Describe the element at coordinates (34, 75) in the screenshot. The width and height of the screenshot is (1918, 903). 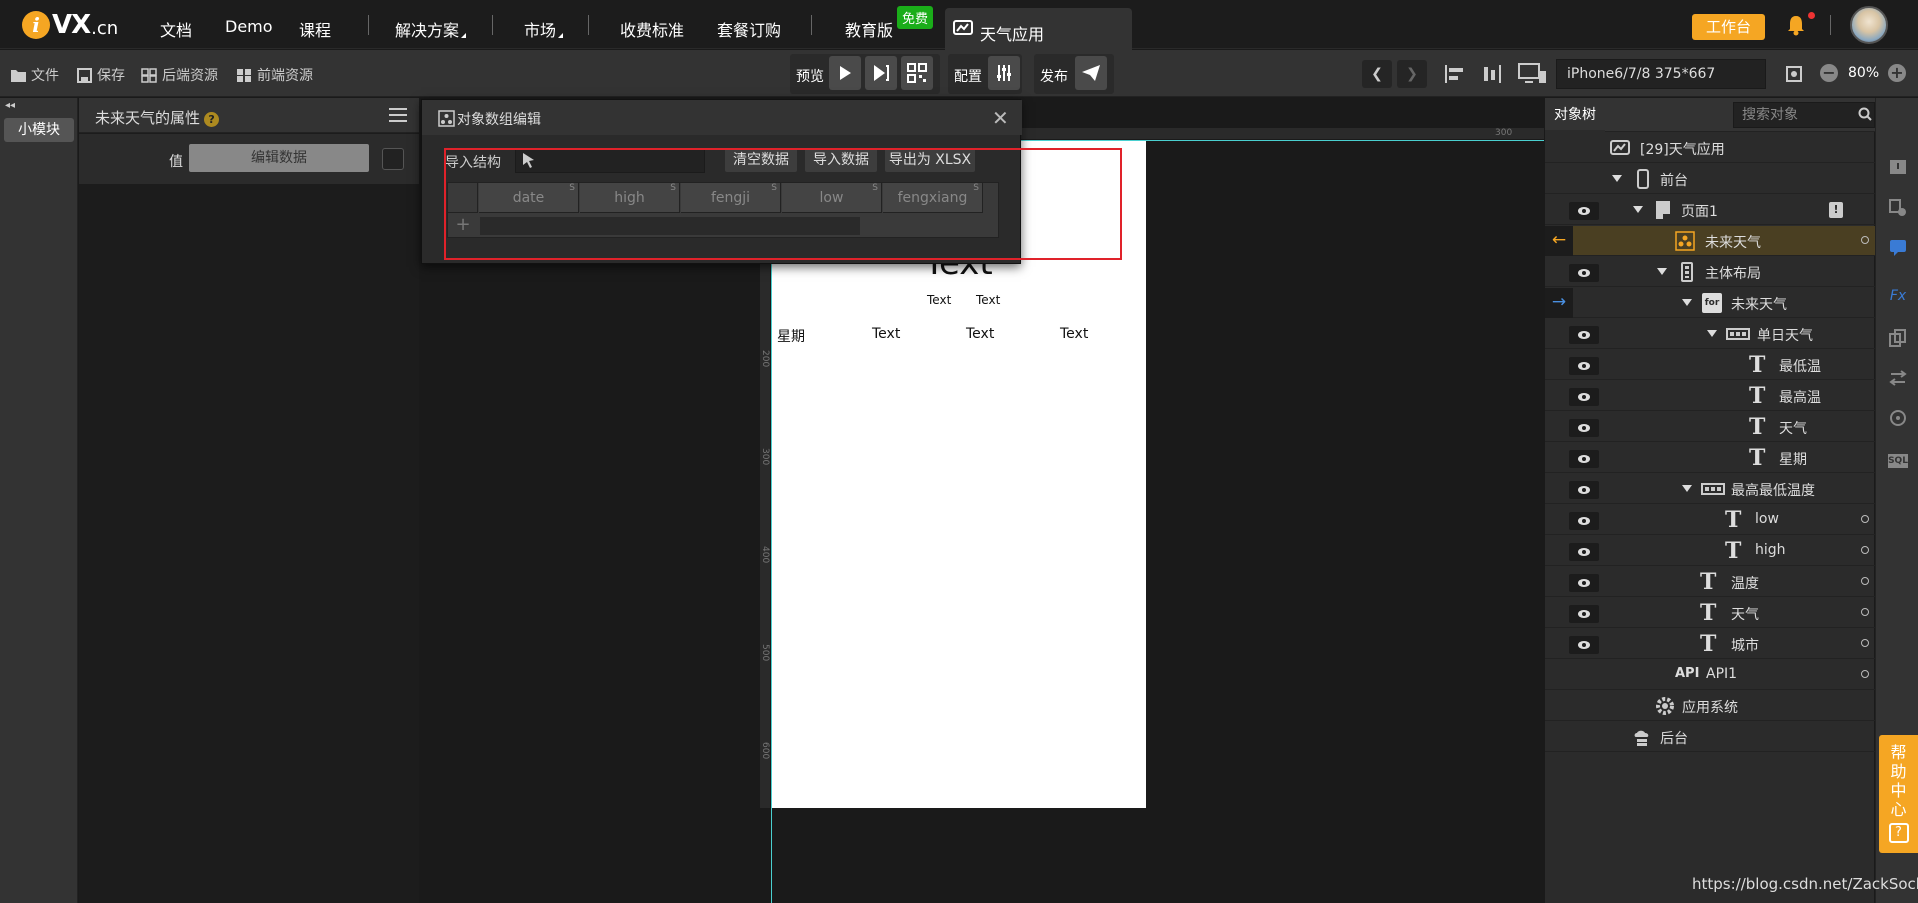
I see `file-button: 文件` at that location.